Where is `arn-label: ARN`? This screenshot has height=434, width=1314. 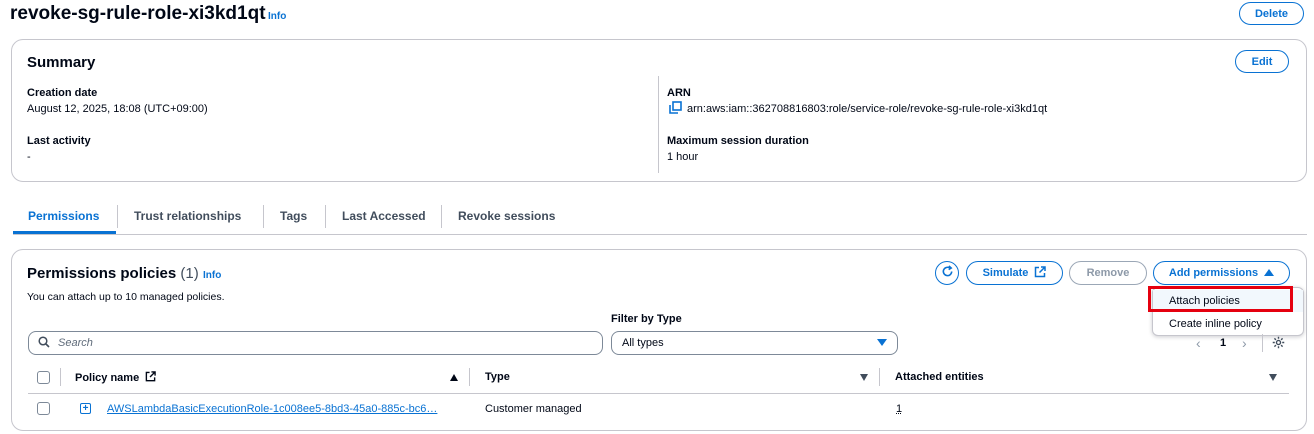 arn-label: ARN is located at coordinates (679, 93).